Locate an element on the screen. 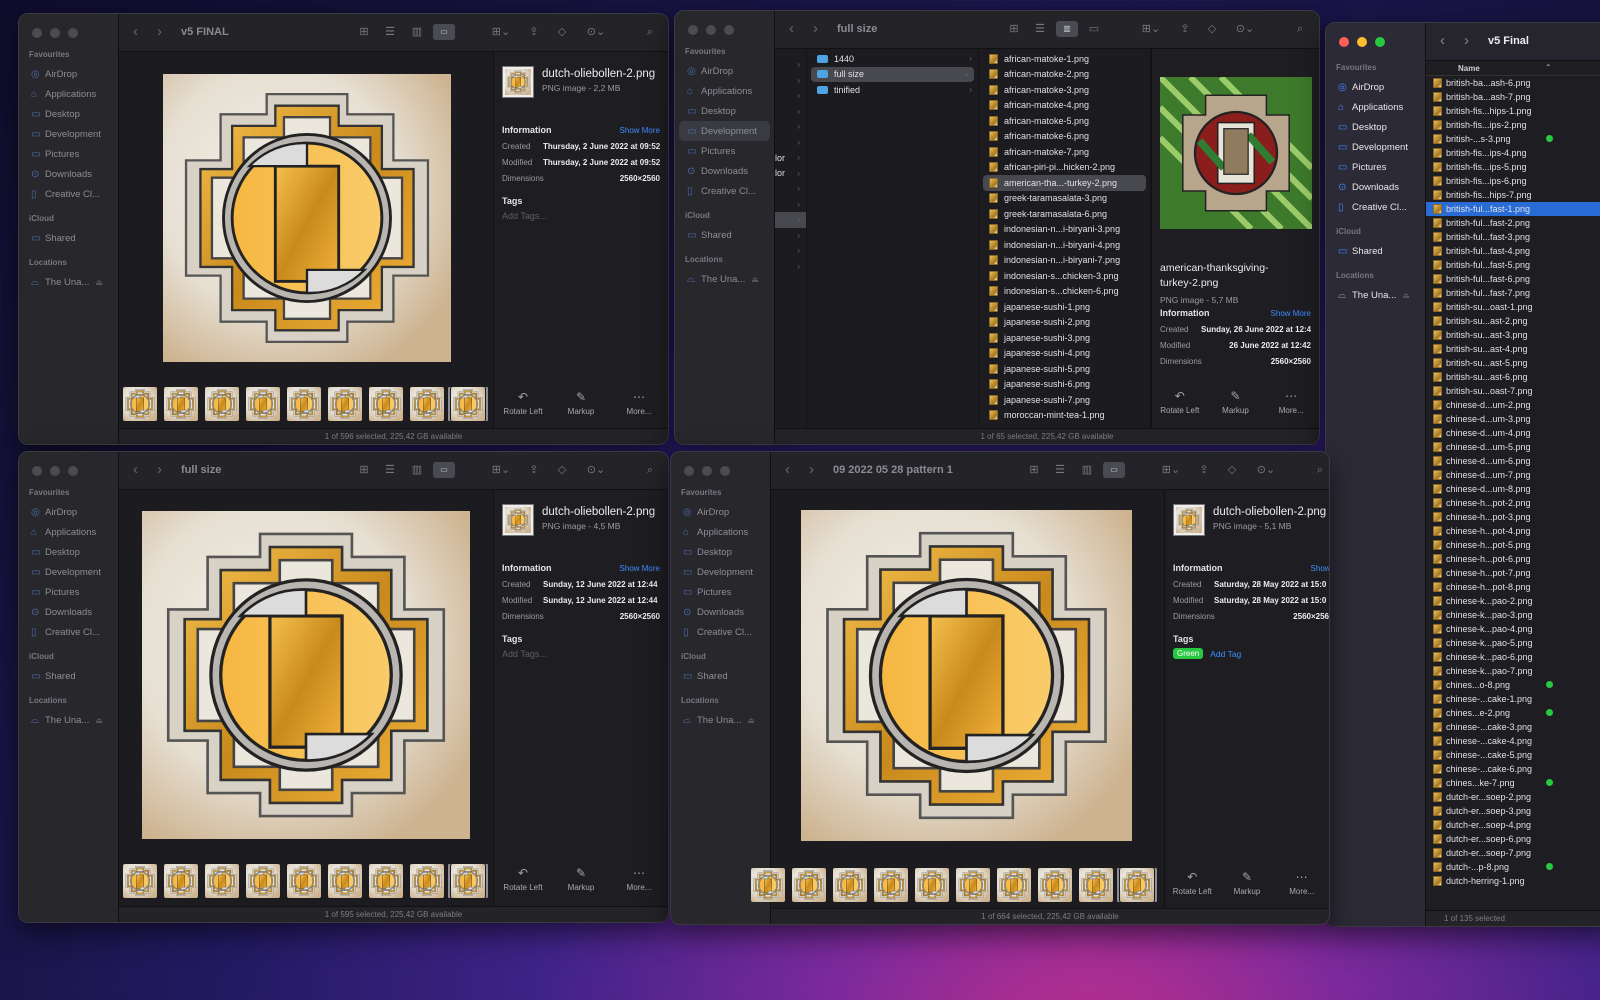 Image resolution: width=1600 pixels, height=1000 pixels. list-row: chinese-d...um-2.png is located at coordinates (1513, 405).